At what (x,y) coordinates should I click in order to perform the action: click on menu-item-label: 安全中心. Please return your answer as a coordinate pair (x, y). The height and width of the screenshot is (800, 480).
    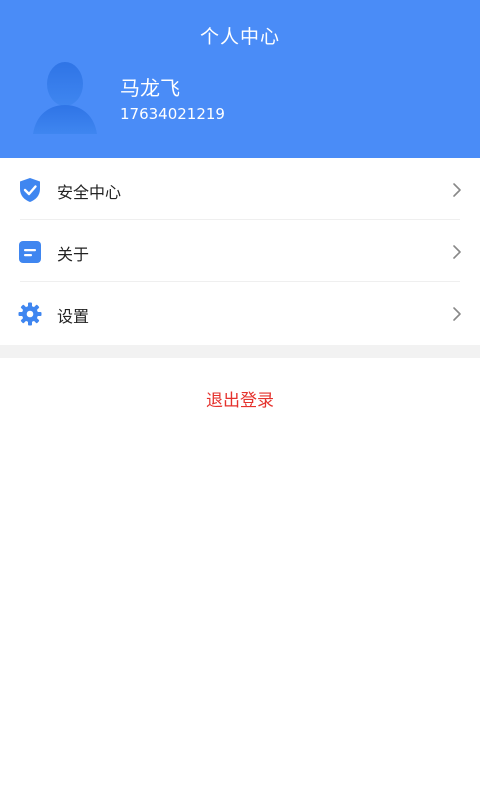
    Looking at the image, I should click on (89, 192).